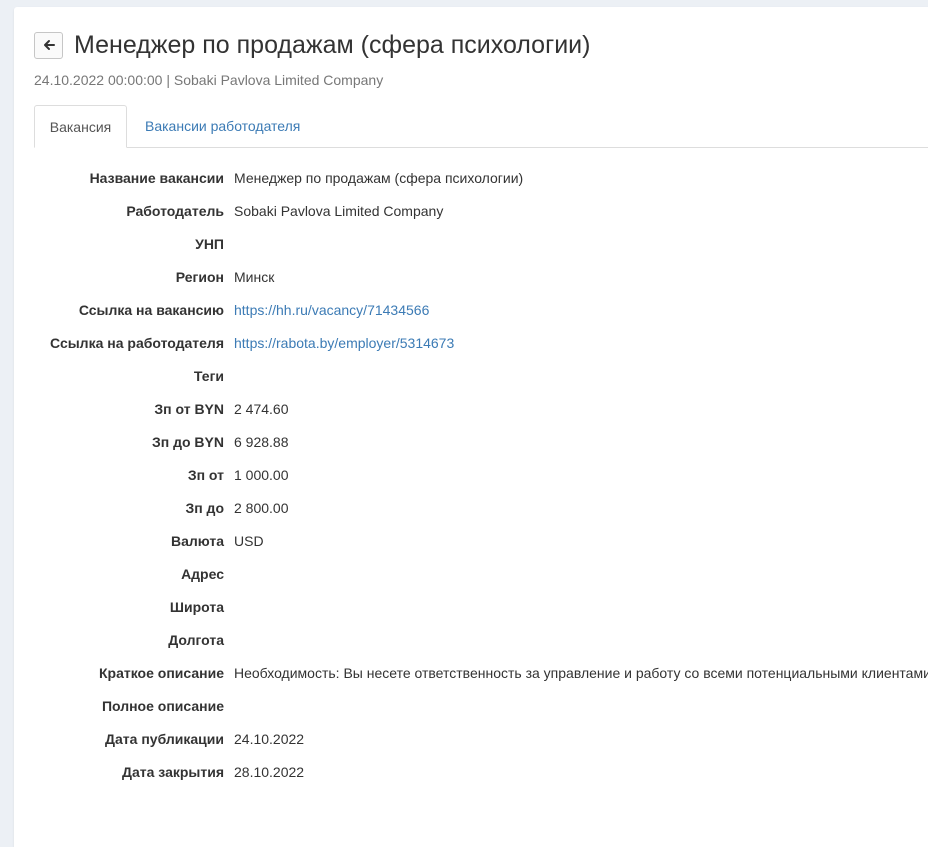 Image resolution: width=928 pixels, height=847 pixels. I want to click on field-row-currency: Валюта USD, so click(471, 547).